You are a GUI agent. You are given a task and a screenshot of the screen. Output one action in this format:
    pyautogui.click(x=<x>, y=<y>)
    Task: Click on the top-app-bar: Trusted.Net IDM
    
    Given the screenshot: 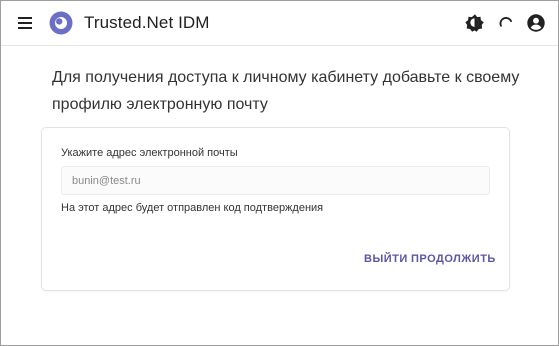 What is the action you would take?
    pyautogui.click(x=279, y=23)
    